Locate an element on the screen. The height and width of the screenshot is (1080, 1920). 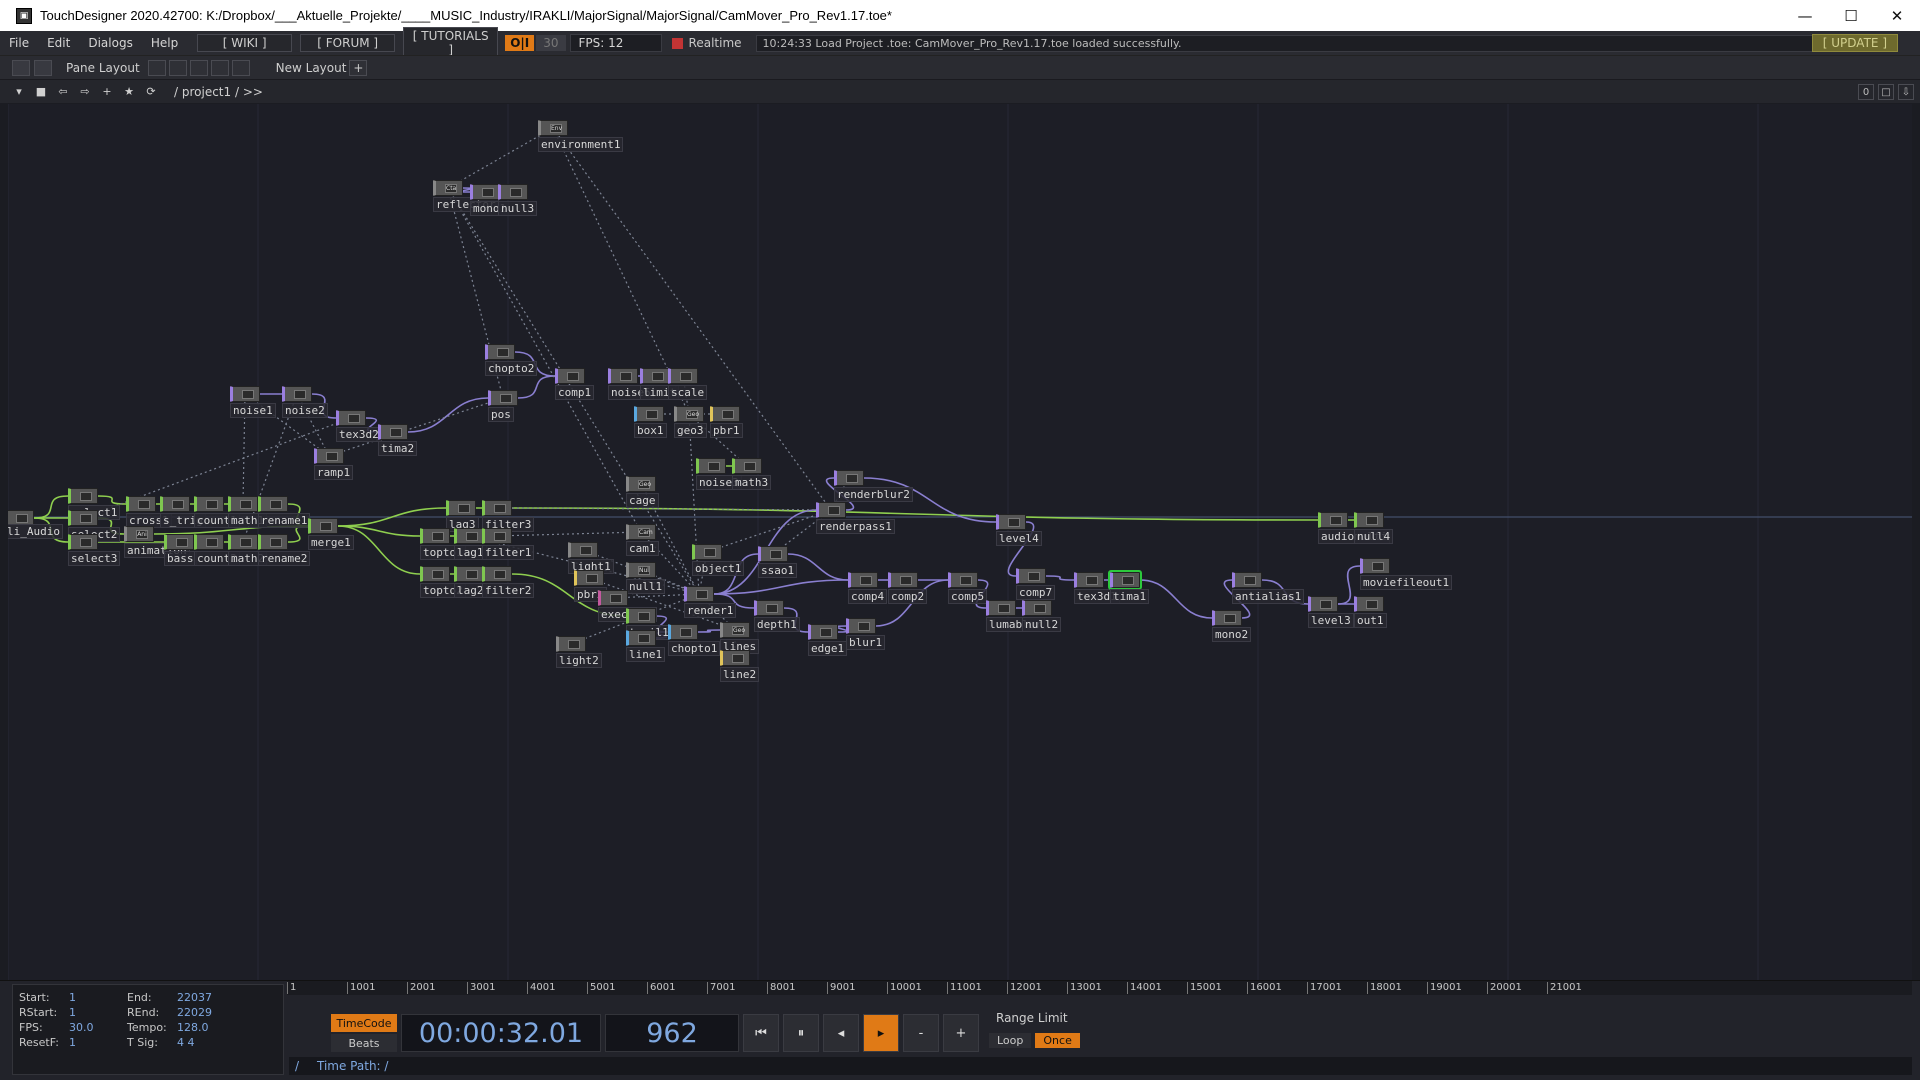
node-label: bass is located at coordinates (180, 558).